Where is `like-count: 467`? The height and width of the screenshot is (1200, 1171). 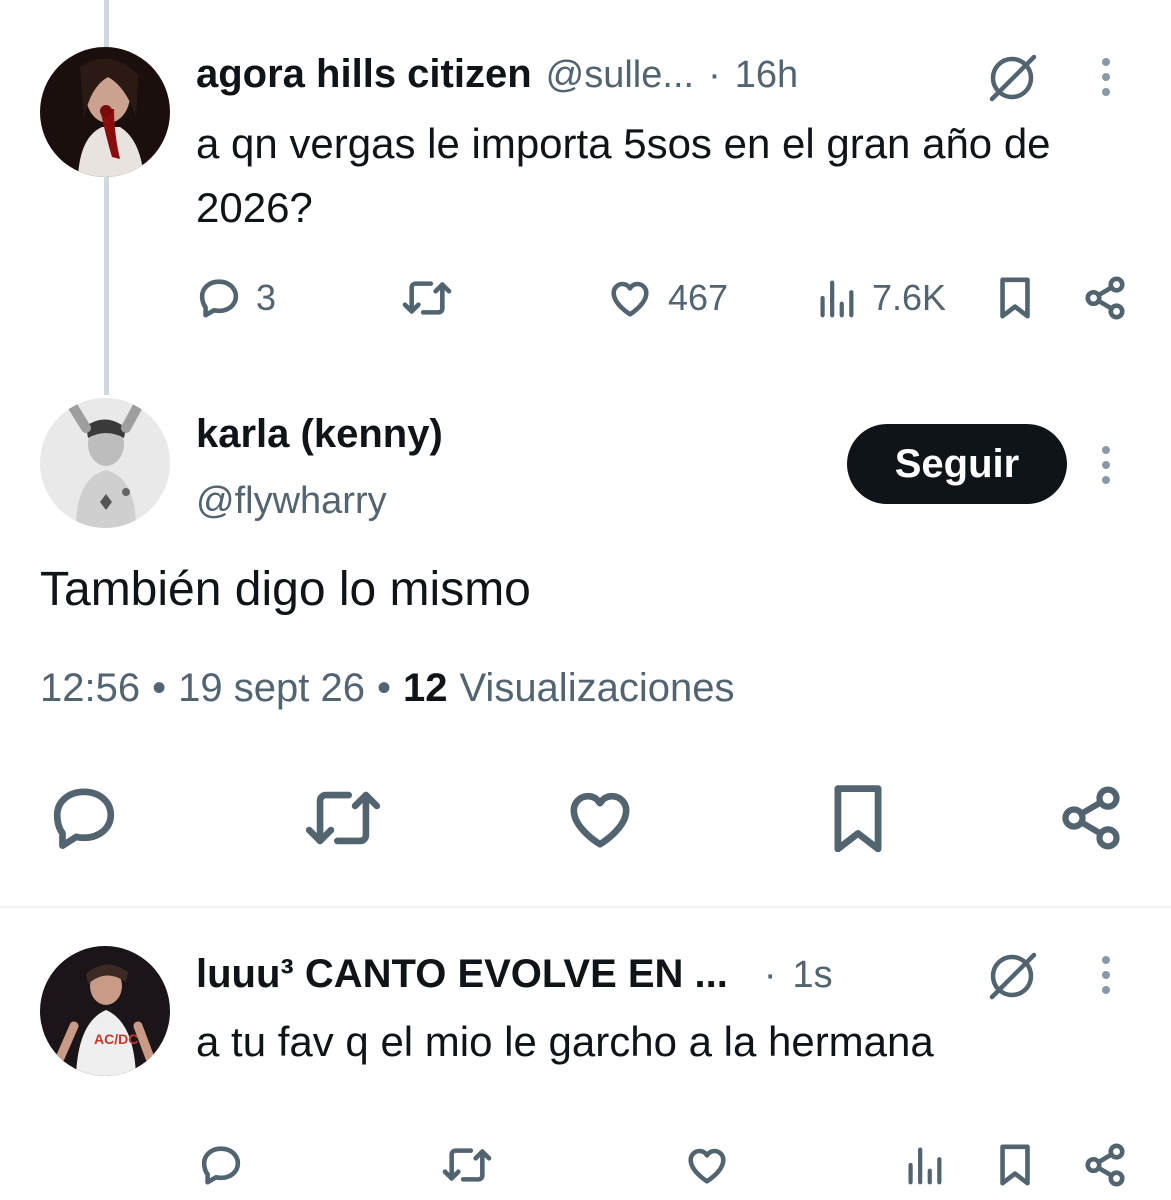 like-count: 467 is located at coordinates (698, 297).